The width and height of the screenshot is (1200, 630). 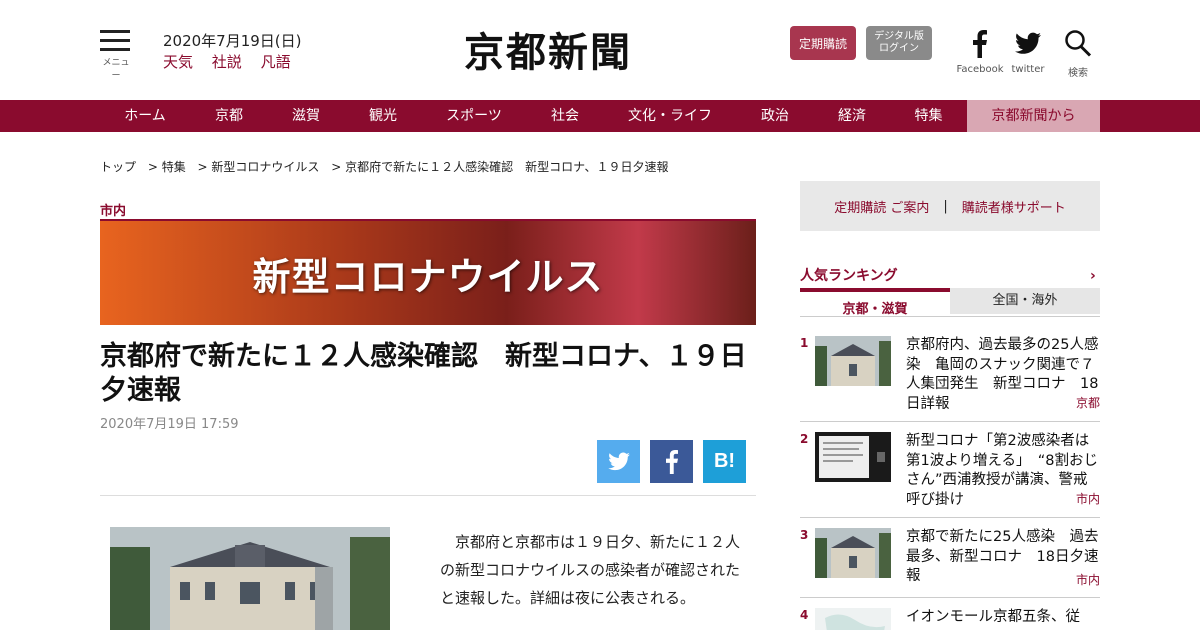 I want to click on rank-number: 4, so click(x=804, y=615).